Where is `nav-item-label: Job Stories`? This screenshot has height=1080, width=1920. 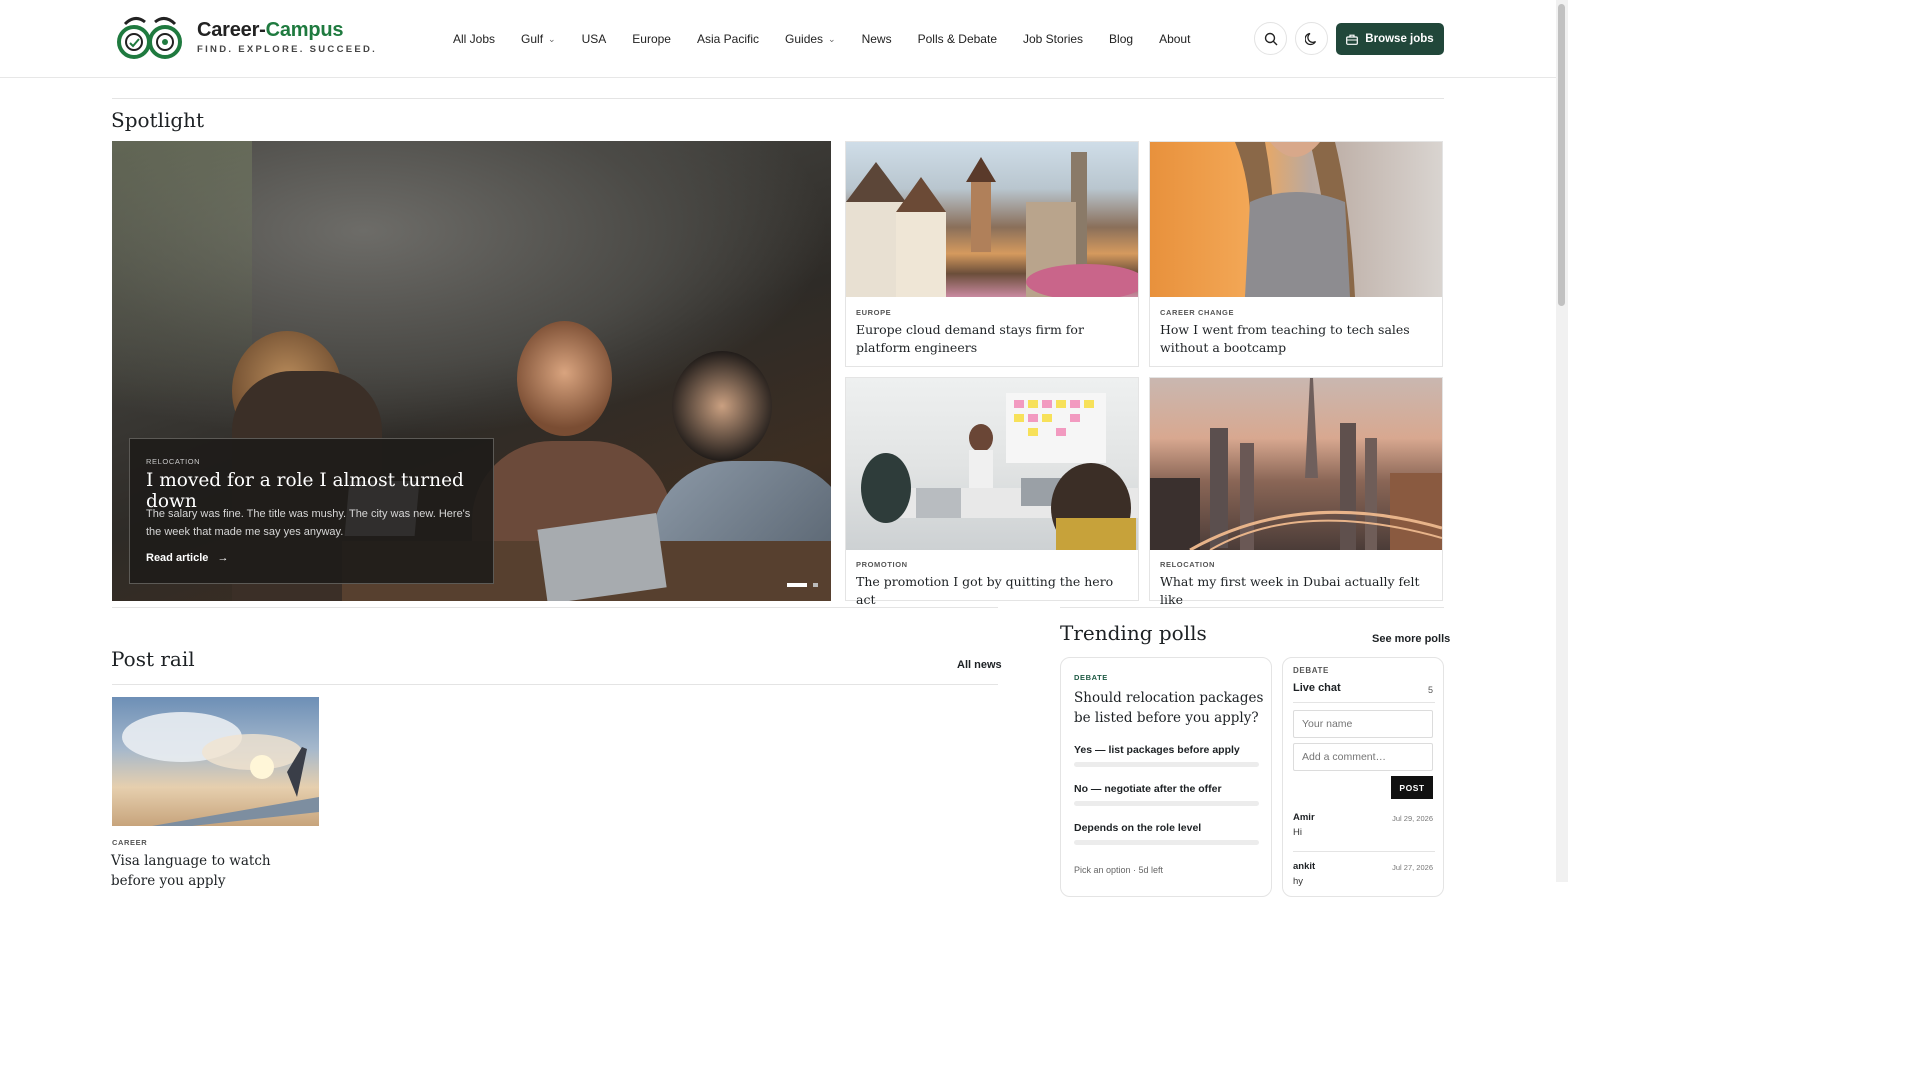 nav-item-label: Job Stories is located at coordinates (1053, 39).